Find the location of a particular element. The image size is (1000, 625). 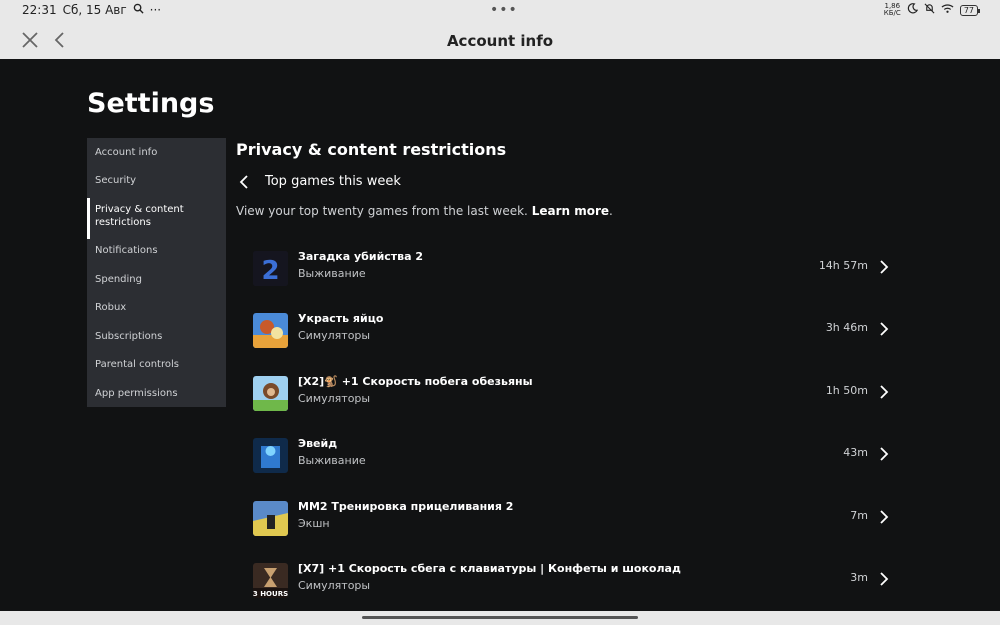

status-right: 1,86 КБ/С 77 is located at coordinates (932, 10).